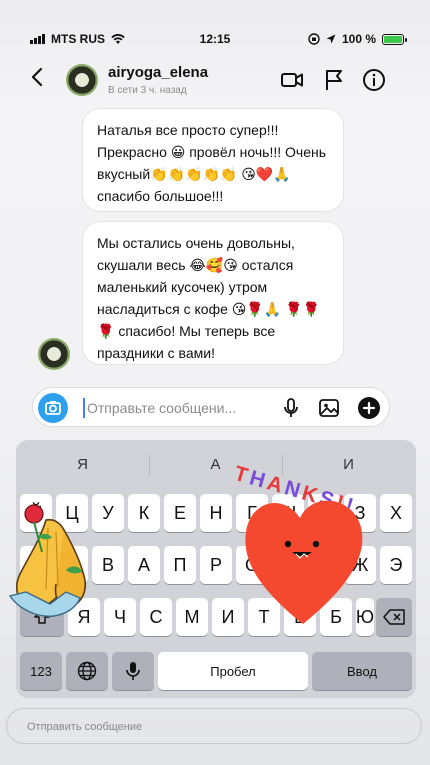 This screenshot has width=430, height=765. What do you see at coordinates (215, 80) in the screenshot?
I see `chat-header: airyoga_elena В сети 3 ч. назад` at bounding box center [215, 80].